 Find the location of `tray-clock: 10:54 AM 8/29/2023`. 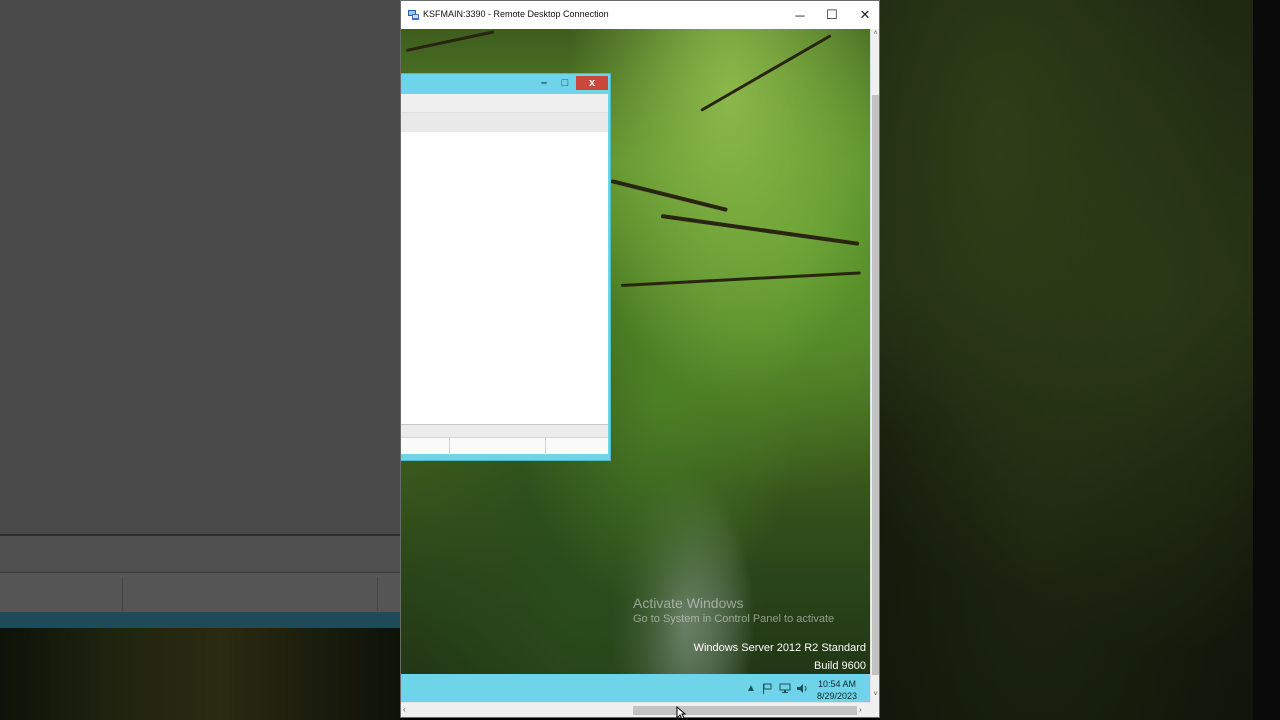

tray-clock: 10:54 AM 8/29/2023 is located at coordinates (837, 690).